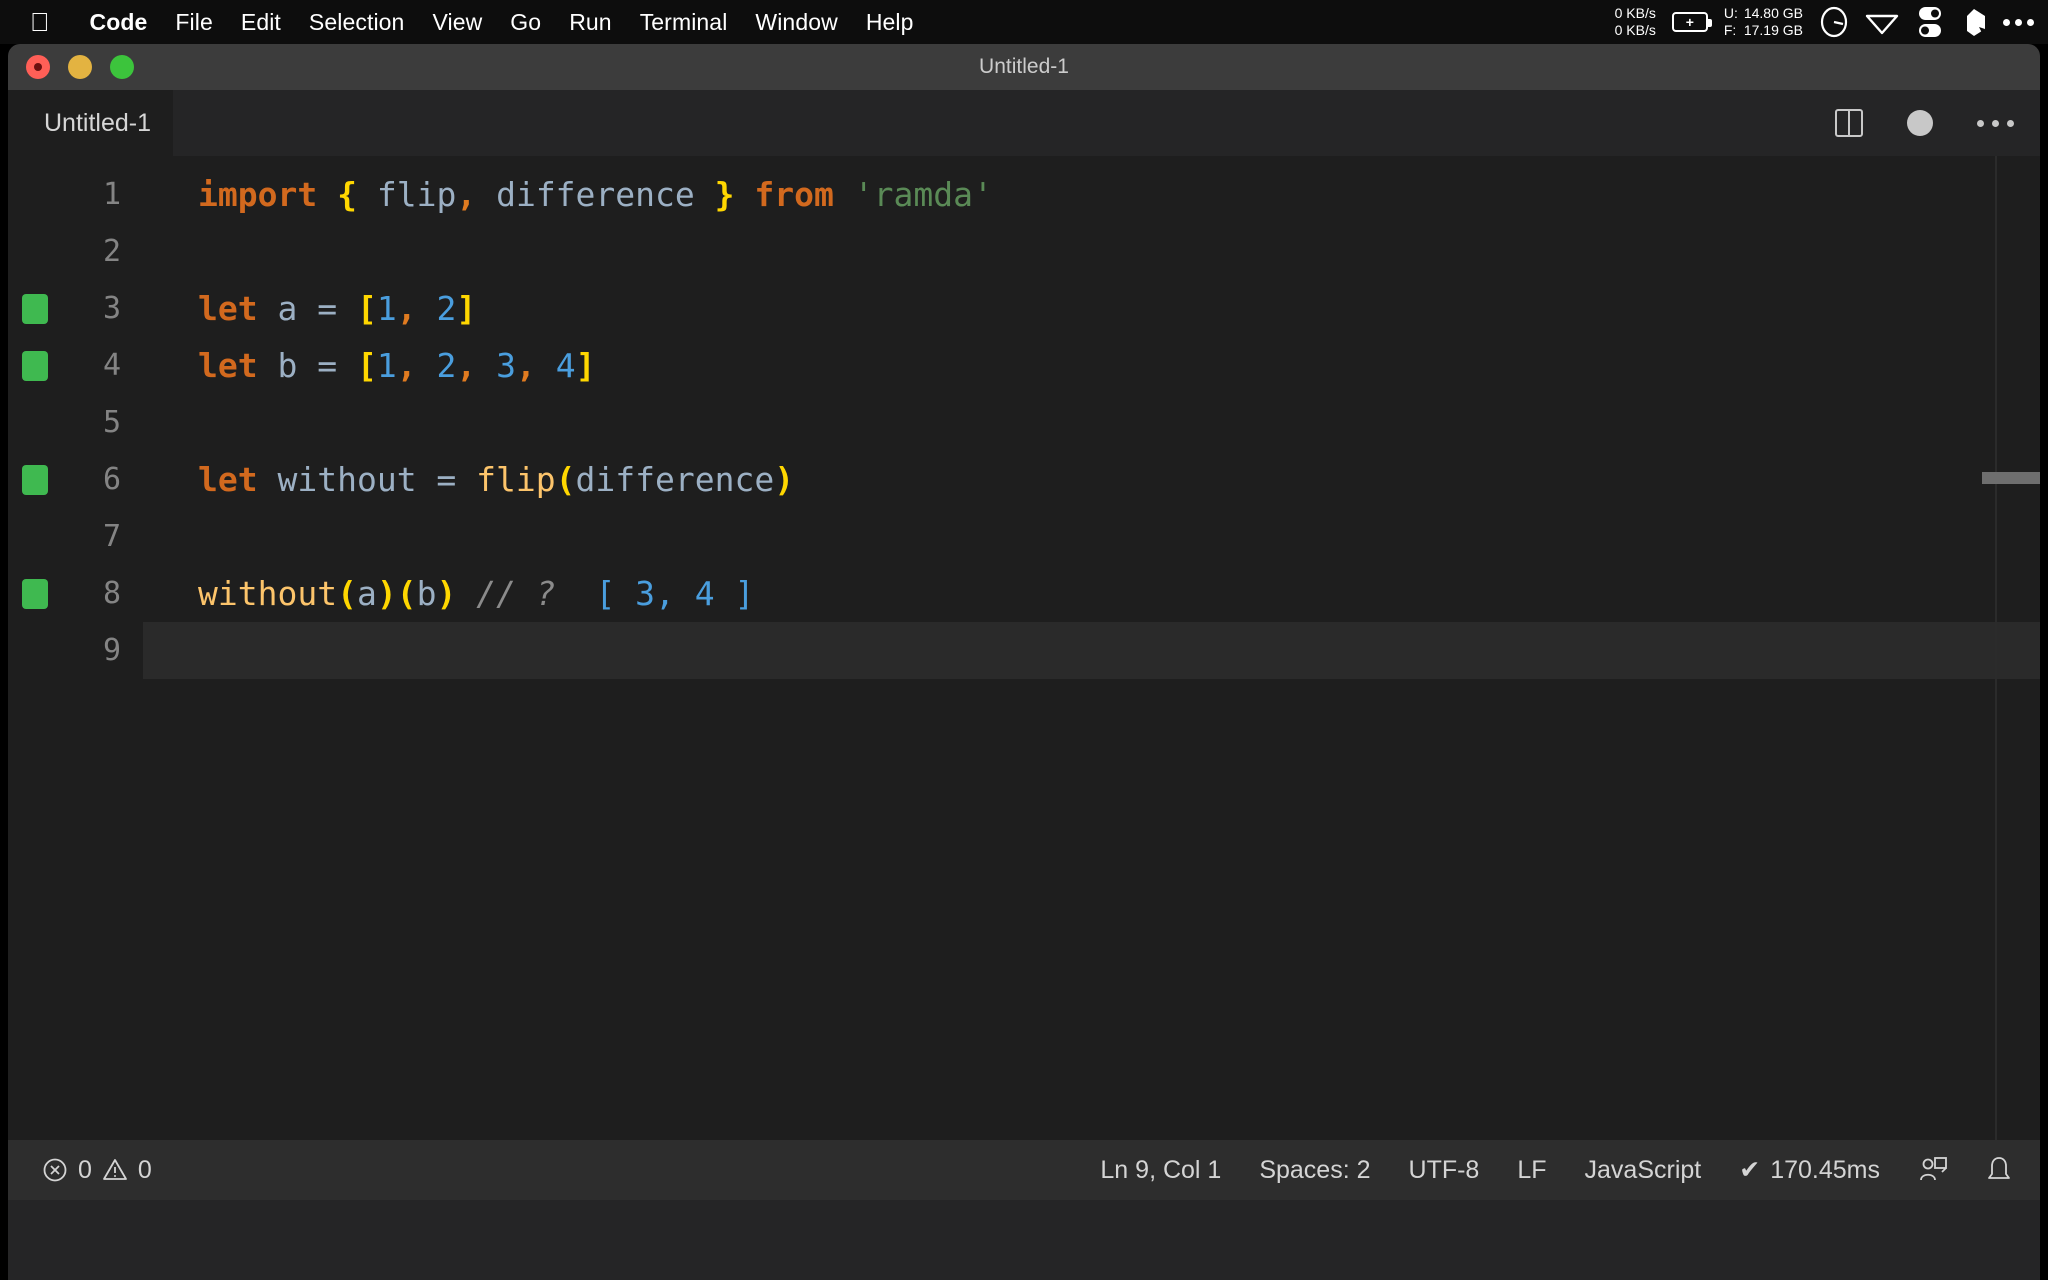 The height and width of the screenshot is (1280, 2048). I want to click on code-token: flip, so click(516, 479).